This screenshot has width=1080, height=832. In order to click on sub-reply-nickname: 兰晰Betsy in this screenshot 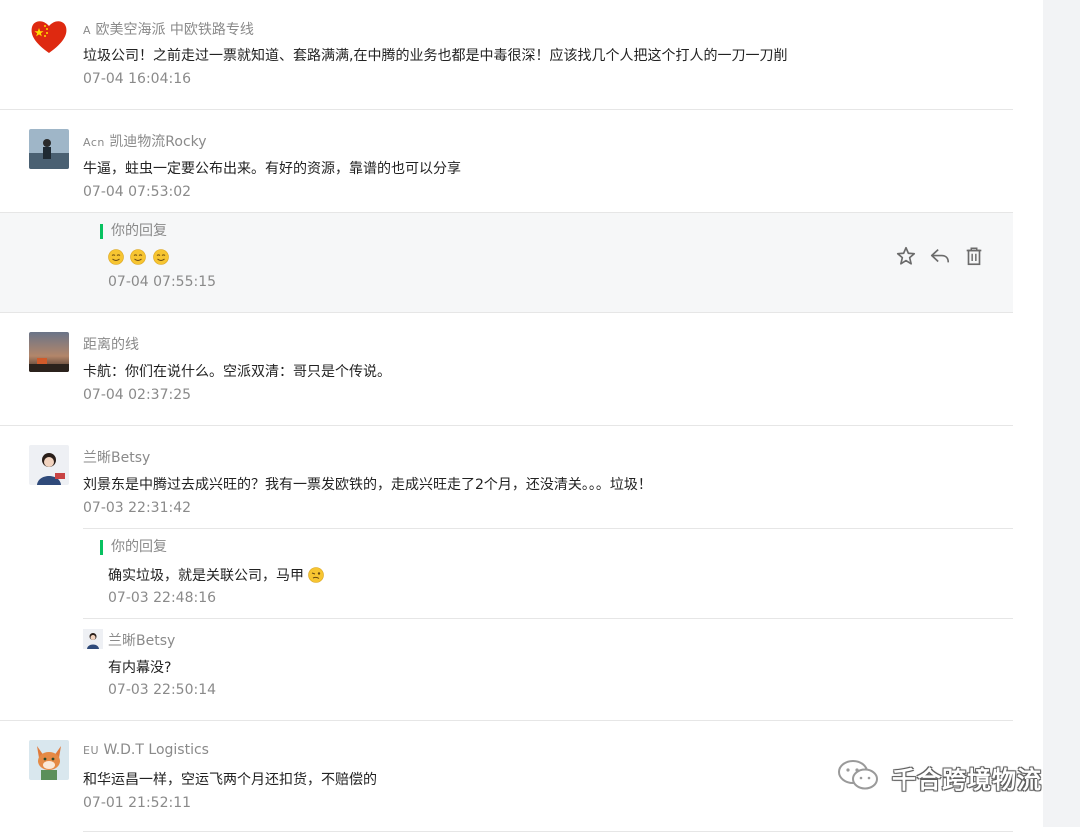, I will do `click(142, 641)`.